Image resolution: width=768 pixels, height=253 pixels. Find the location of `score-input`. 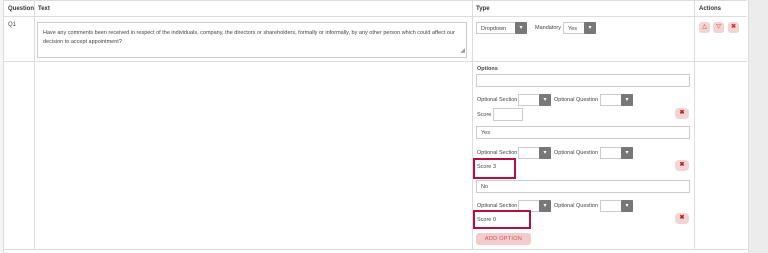

score-input is located at coordinates (508, 114).